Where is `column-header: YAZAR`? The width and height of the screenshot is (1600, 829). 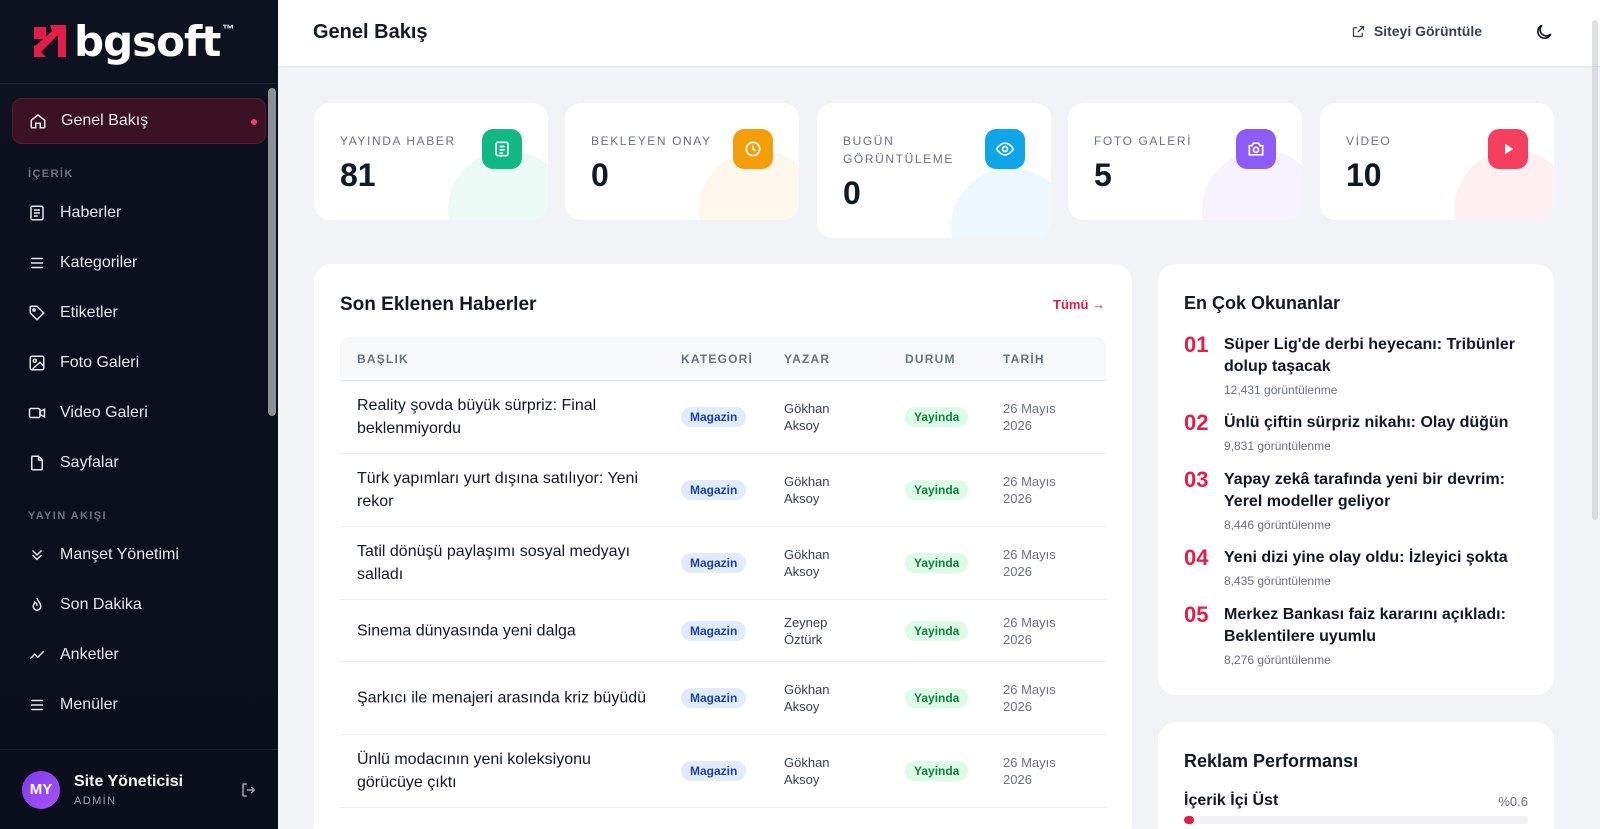
column-header: YAZAR is located at coordinates (807, 359).